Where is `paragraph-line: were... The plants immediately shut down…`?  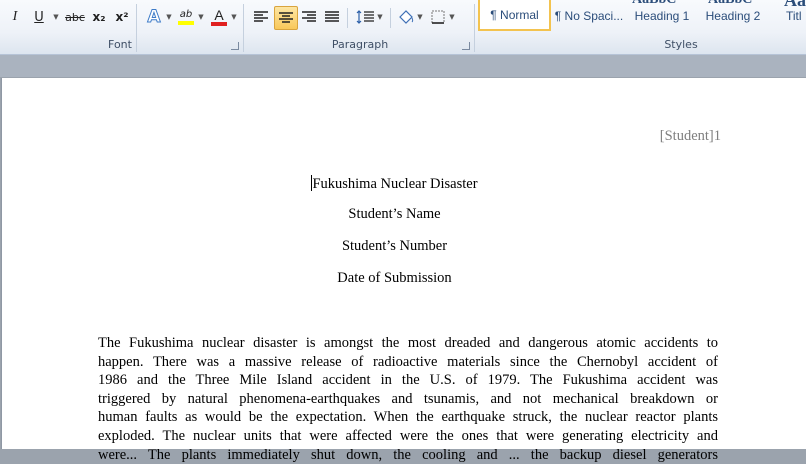
paragraph-line: were... The plants immediately shut down… is located at coordinates (408, 454).